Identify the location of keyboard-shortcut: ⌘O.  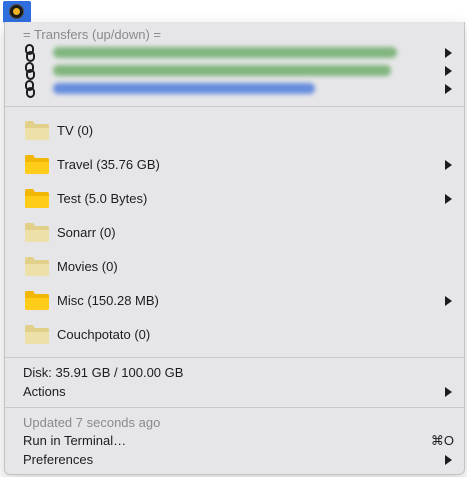
(442, 440).